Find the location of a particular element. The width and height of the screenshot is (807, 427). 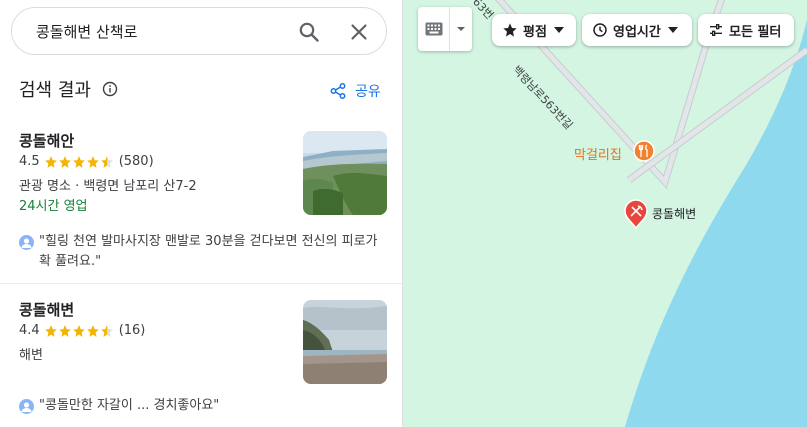

review-snippet: "콩돌만한 자갈이 ... 경치좋아요" is located at coordinates (204, 406).